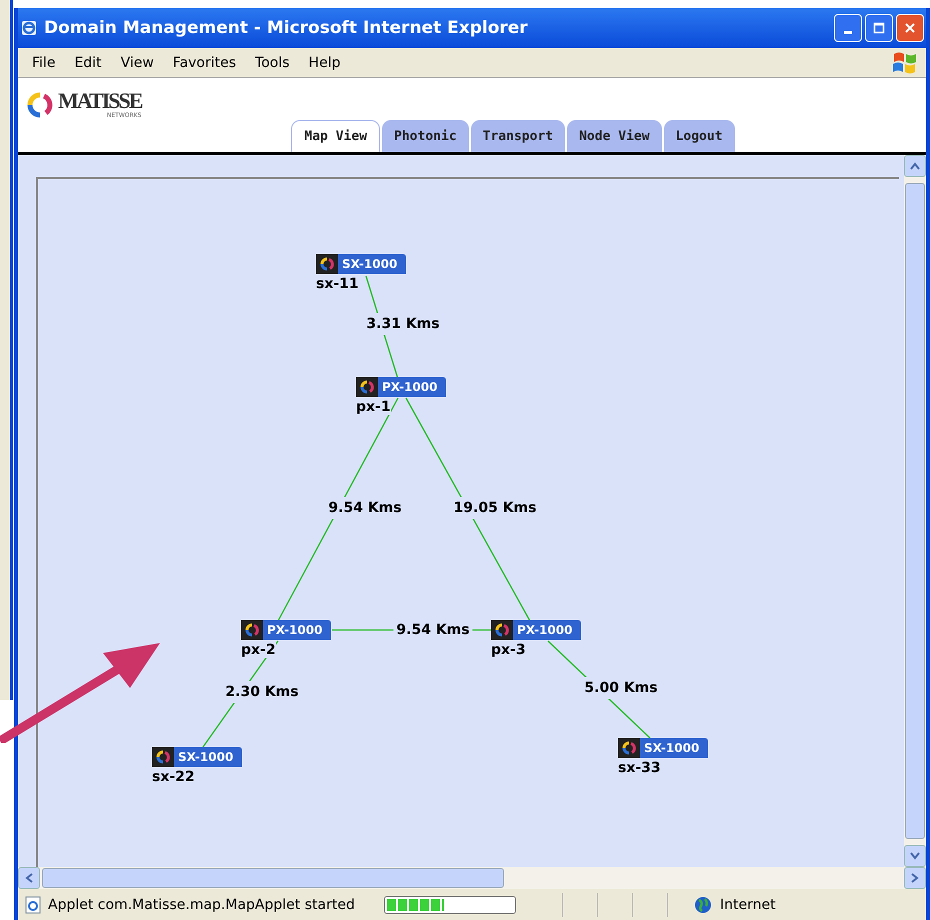  I want to click on menu-item: Help, so click(324, 62).